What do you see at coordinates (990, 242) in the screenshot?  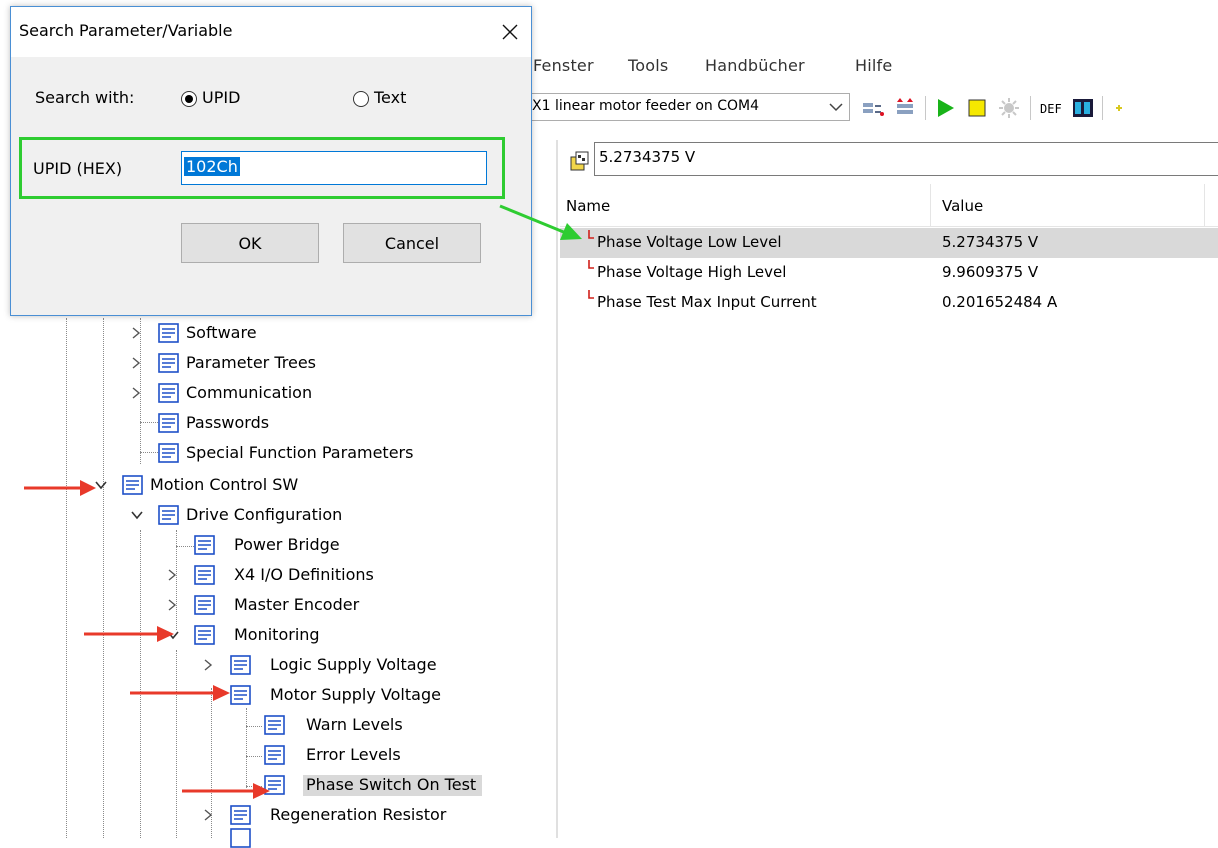 I see `grid-cell-value: 5.2734375 V` at bounding box center [990, 242].